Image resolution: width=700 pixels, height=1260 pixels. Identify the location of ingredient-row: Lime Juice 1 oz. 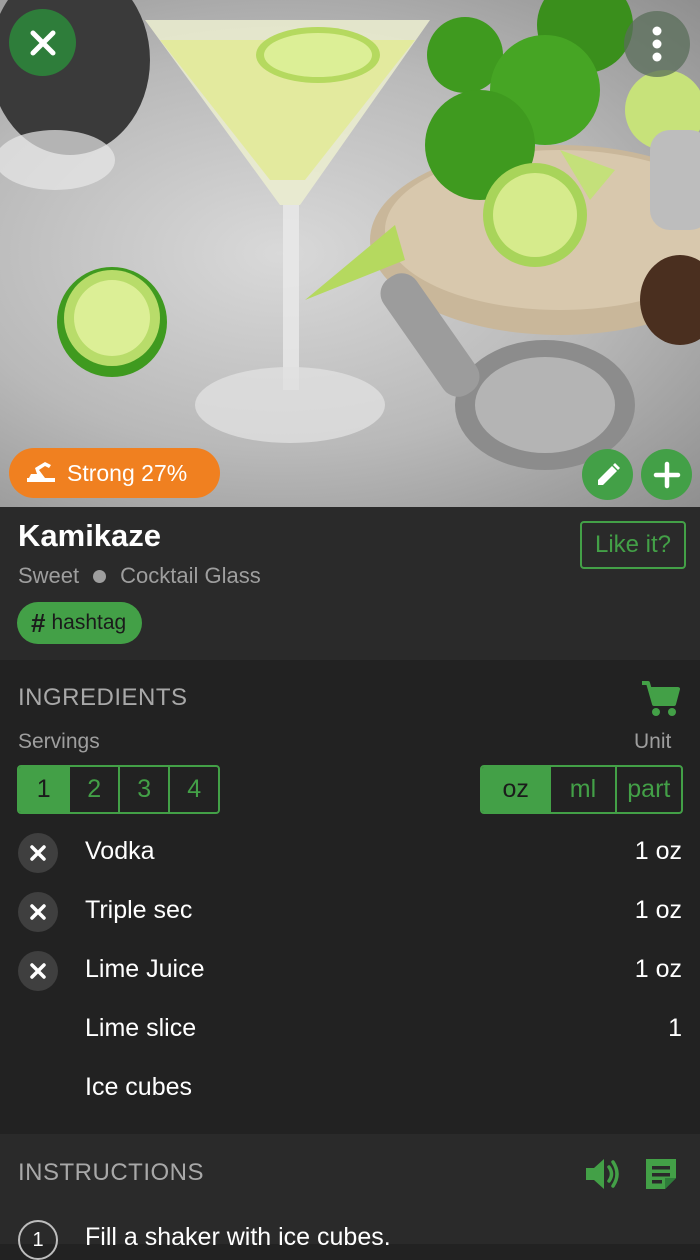
(350, 971).